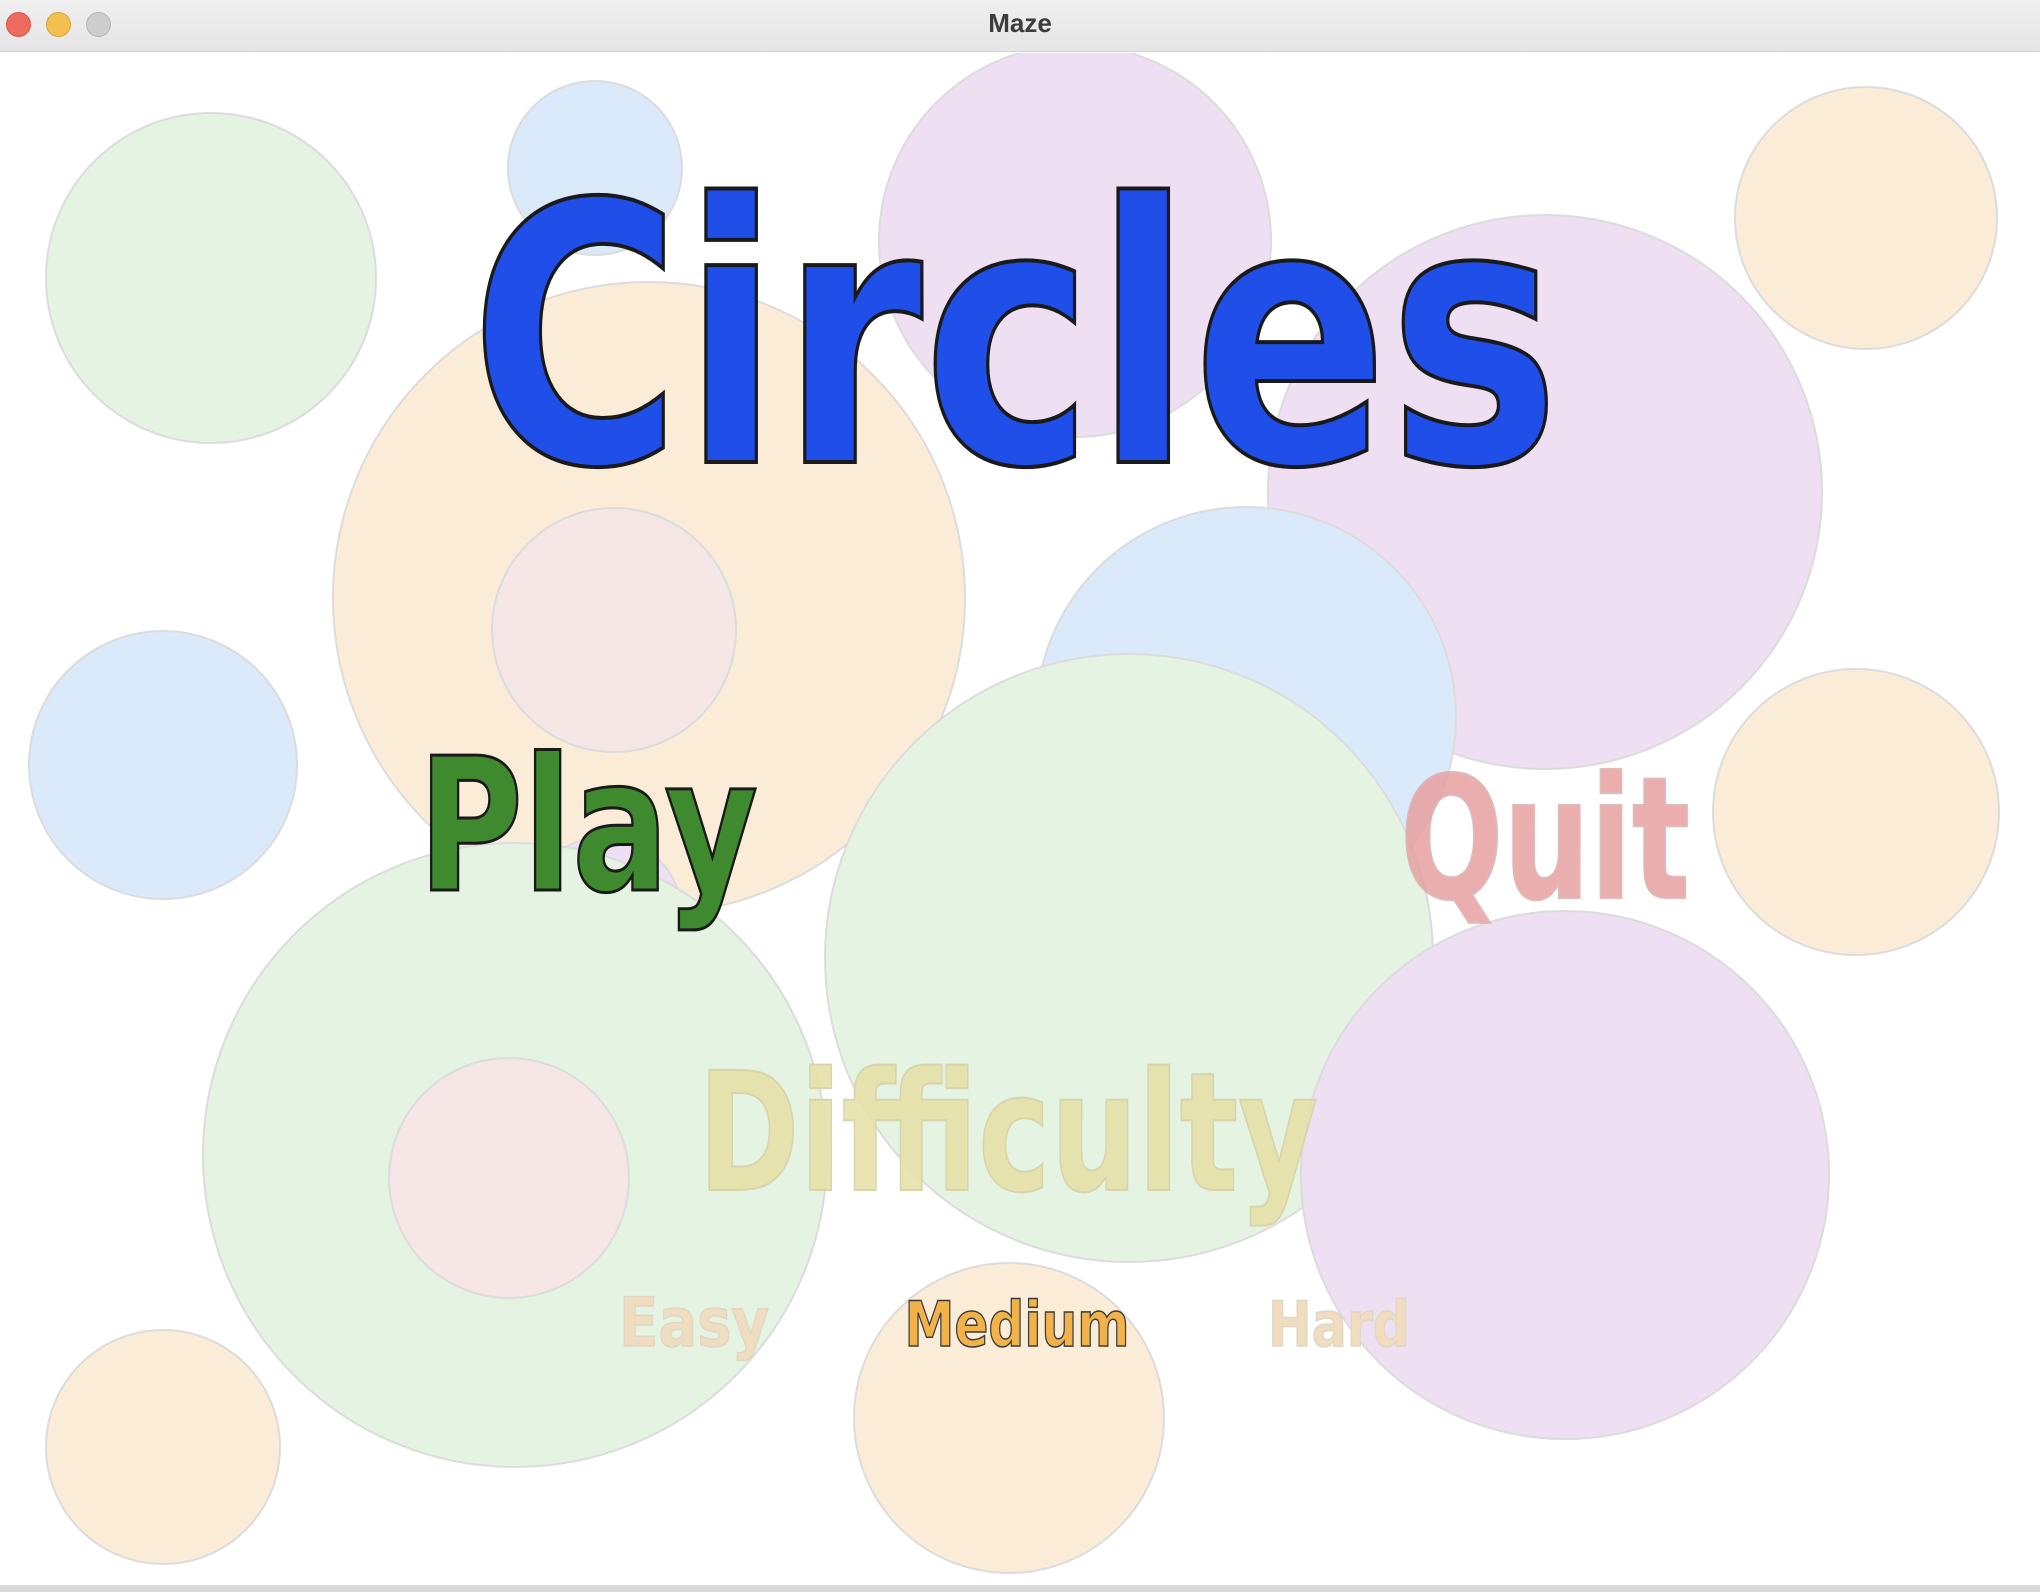 Image resolution: width=2040 pixels, height=1592 pixels. Describe the element at coordinates (1339, 1324) in the screenshot. I see `difficulty-option-hard: Hard` at that location.